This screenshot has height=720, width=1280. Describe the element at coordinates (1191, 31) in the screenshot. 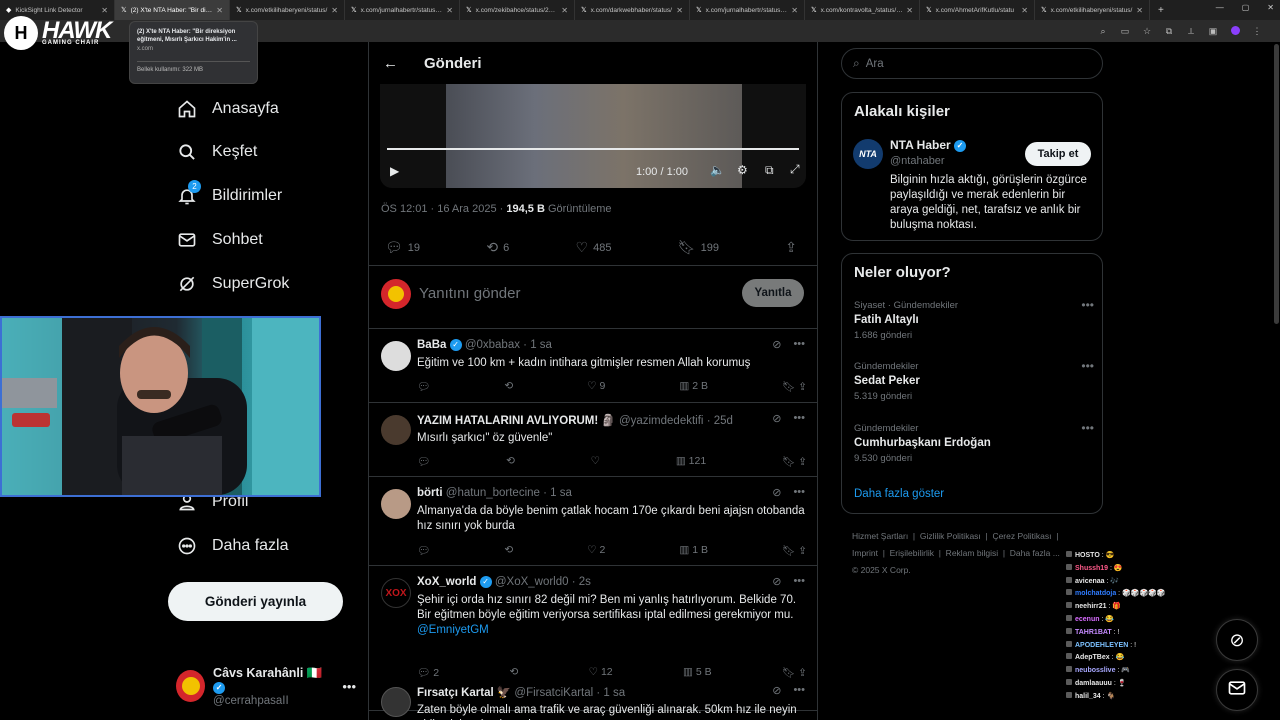

I see `extension-icon: ⟂` at that location.